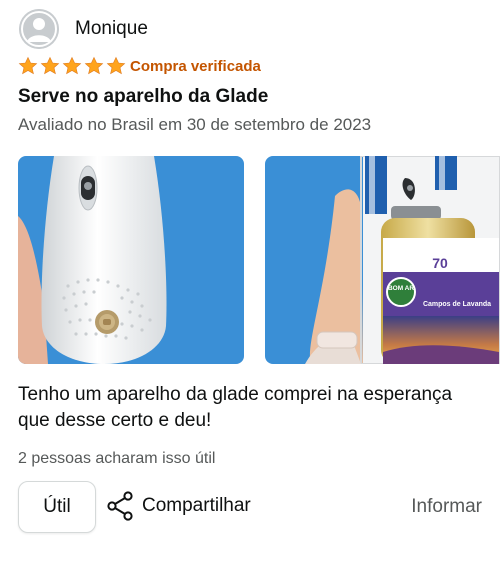  What do you see at coordinates (57, 507) in the screenshot?
I see `helpful-button: Útil` at bounding box center [57, 507].